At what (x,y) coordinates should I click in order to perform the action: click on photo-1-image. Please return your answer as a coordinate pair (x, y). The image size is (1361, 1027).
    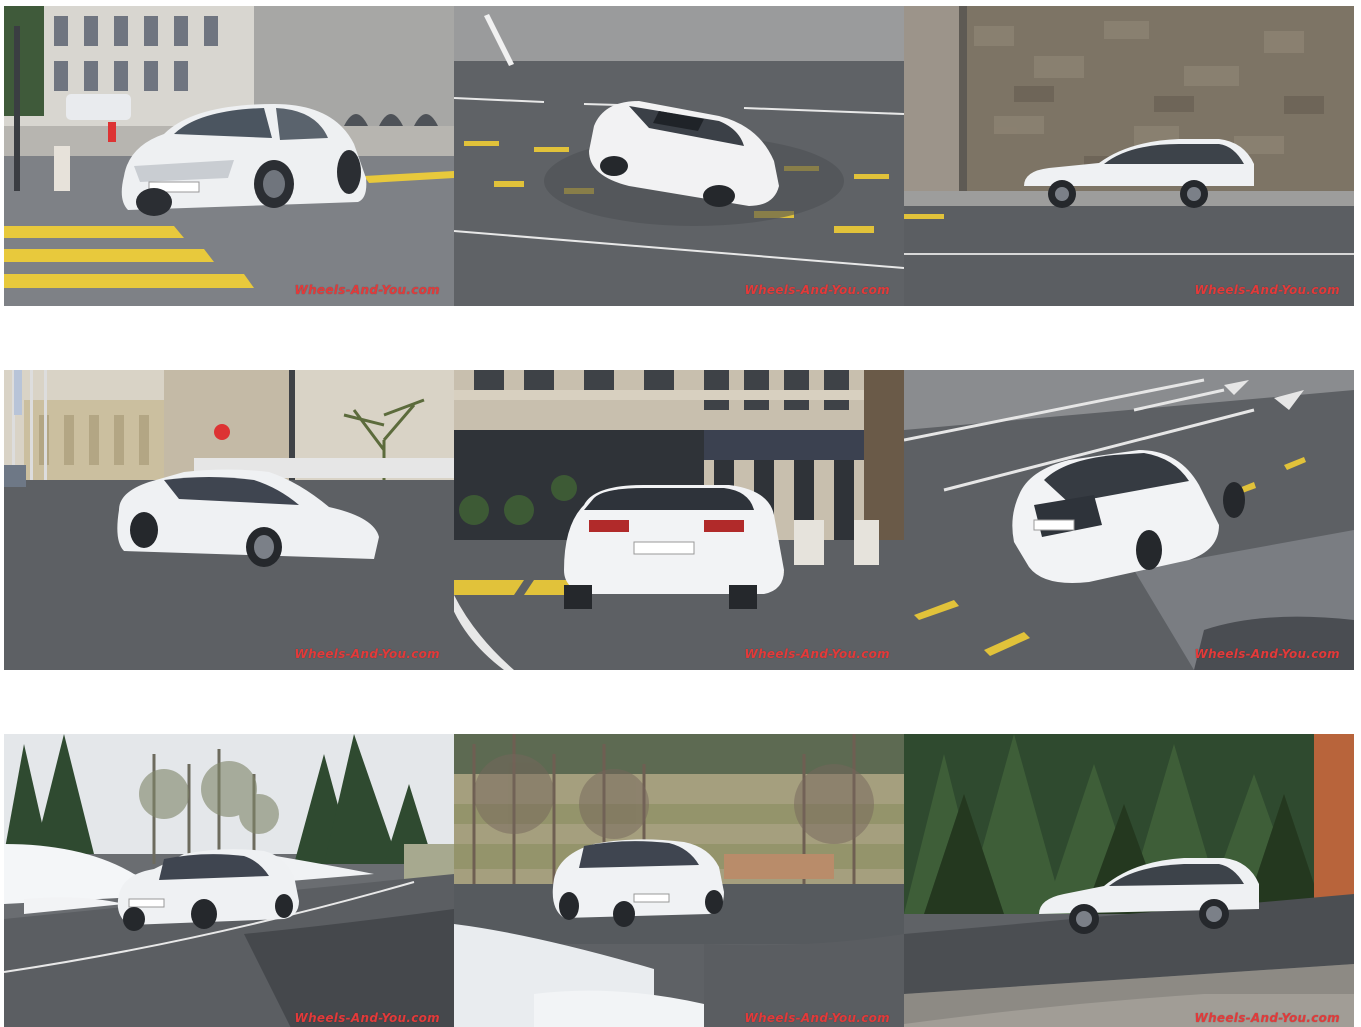
    Looking at the image, I should click on (229, 156).